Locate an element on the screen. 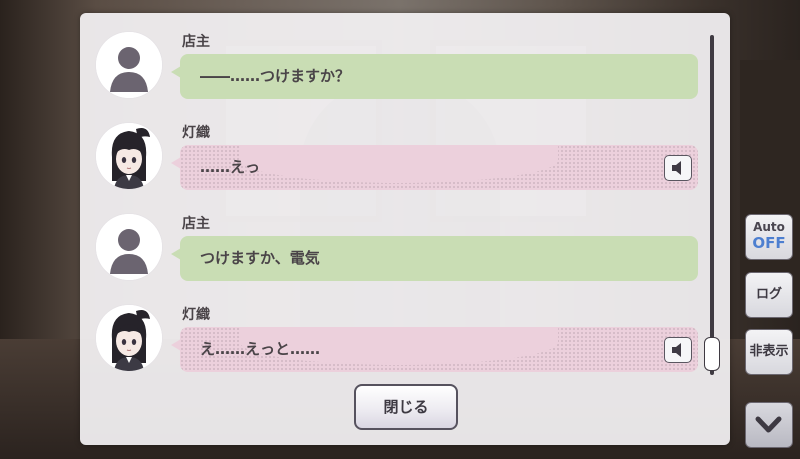 Image resolution: width=800 pixels, height=459 pixels. hide-ui-button: 非表示 is located at coordinates (769, 352).